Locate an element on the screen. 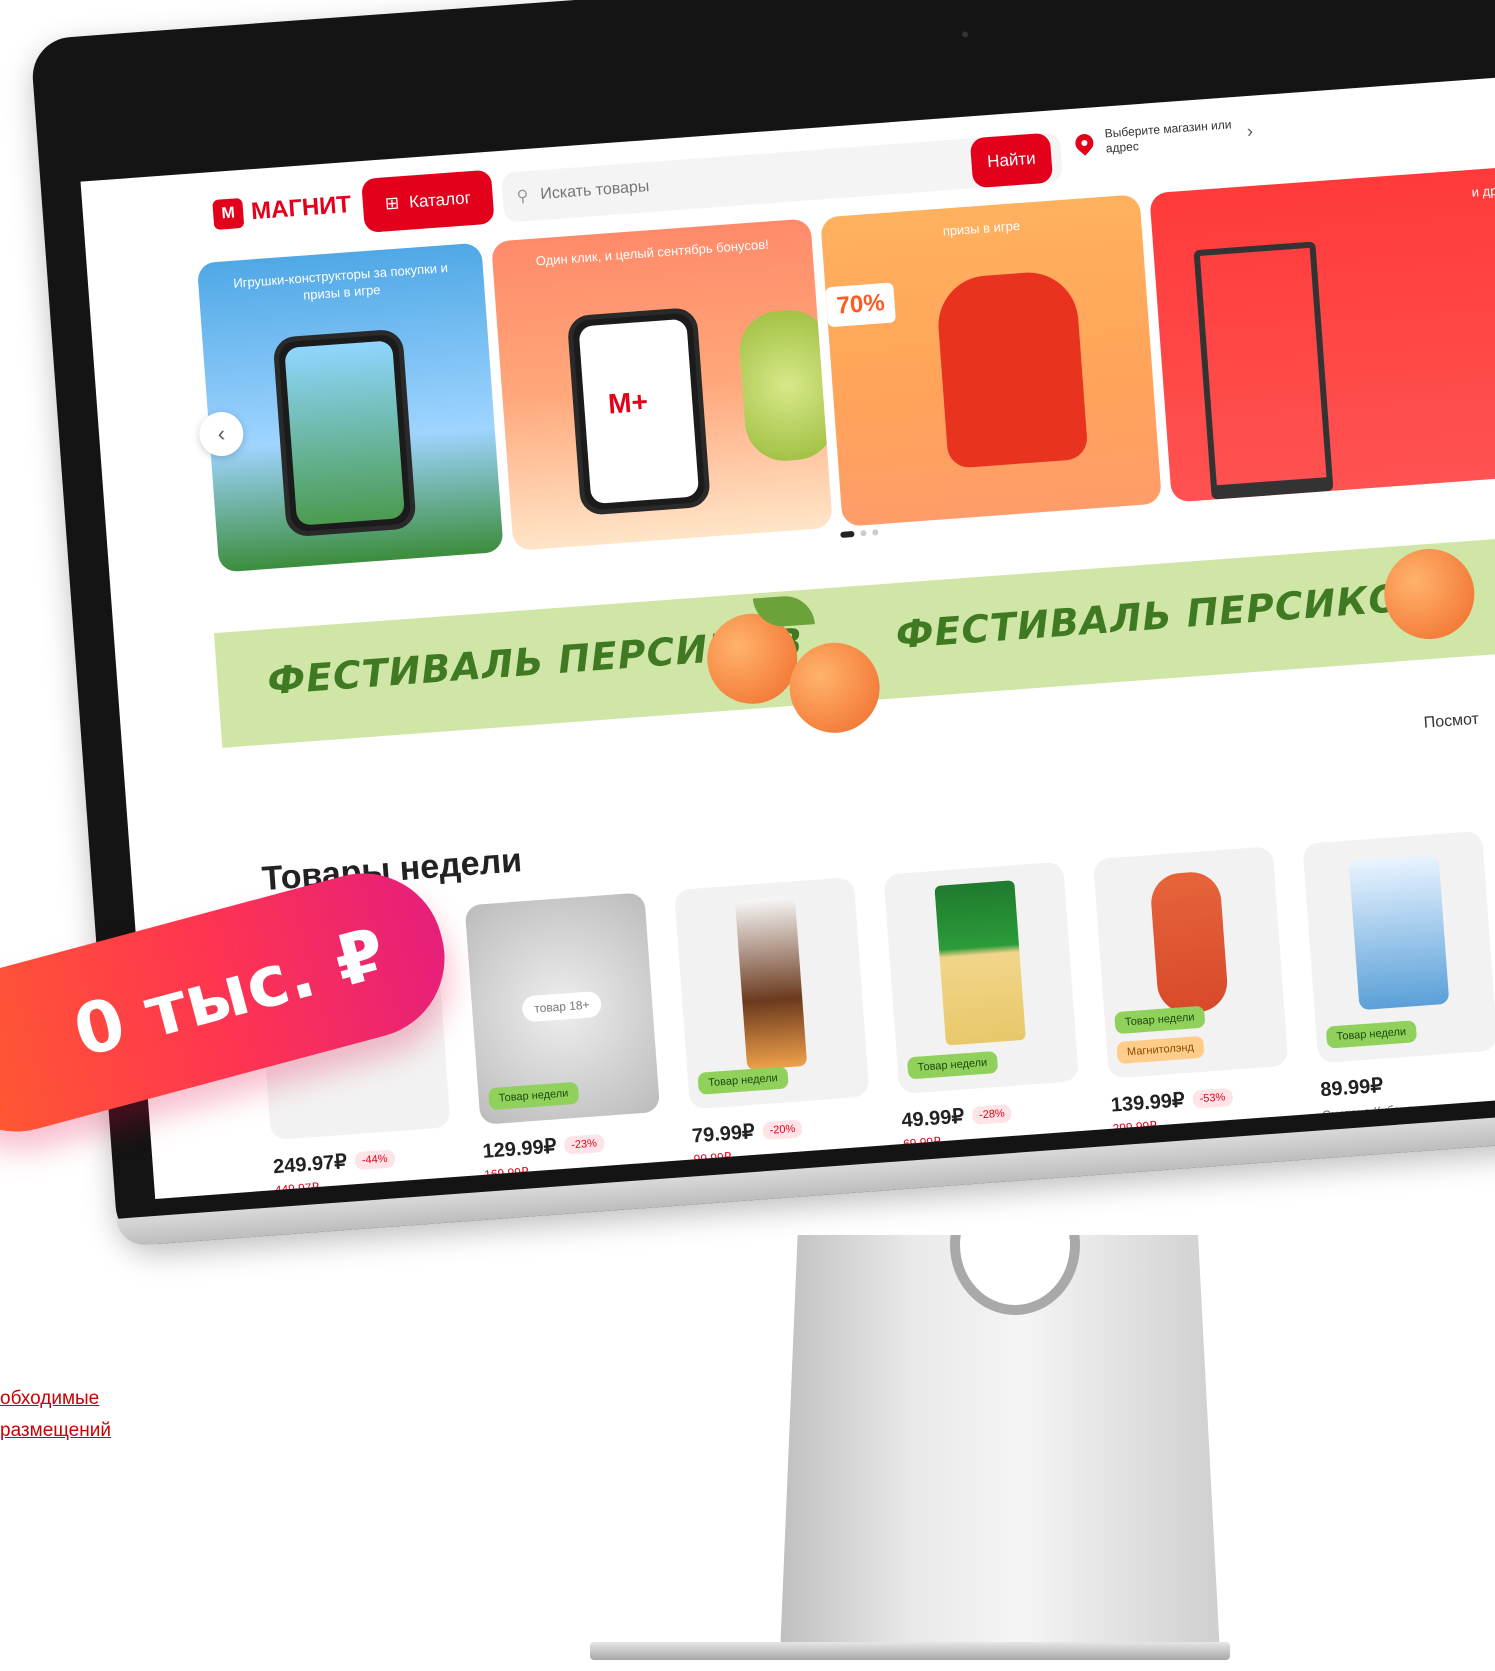 Image resolution: width=1495 pixels, height=1671 pixels. see-all-link: Посмот is located at coordinates (1451, 722).